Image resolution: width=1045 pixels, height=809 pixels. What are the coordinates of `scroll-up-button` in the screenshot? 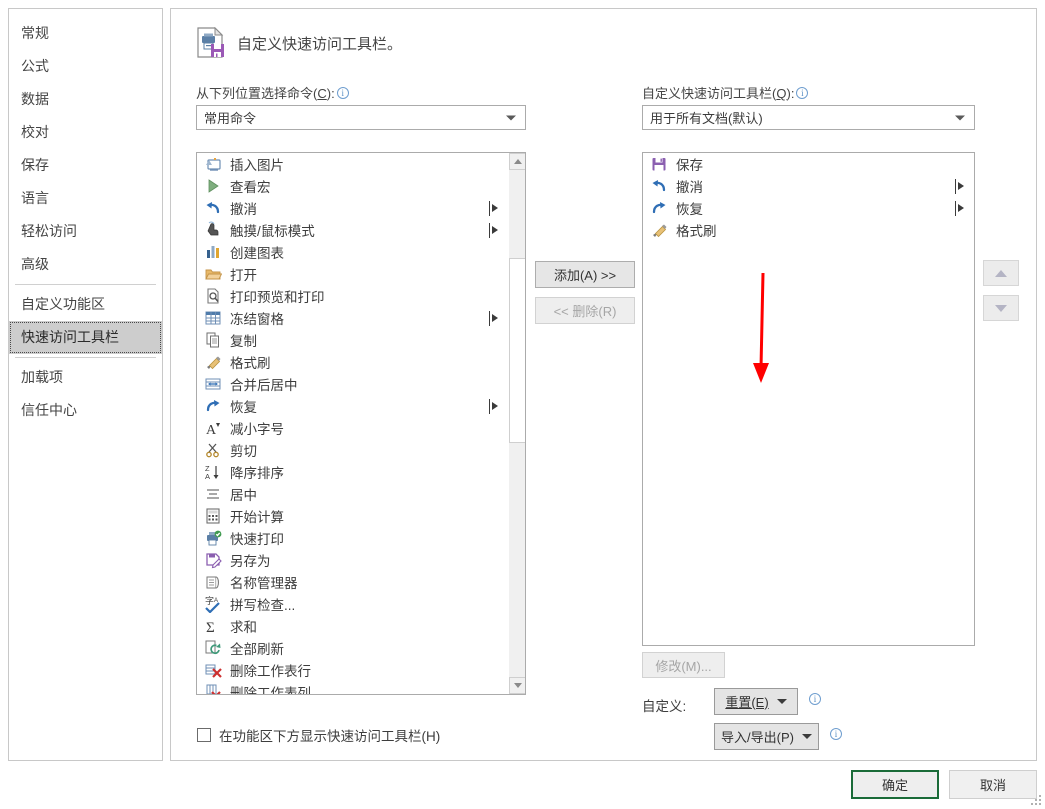 It's located at (517, 161).